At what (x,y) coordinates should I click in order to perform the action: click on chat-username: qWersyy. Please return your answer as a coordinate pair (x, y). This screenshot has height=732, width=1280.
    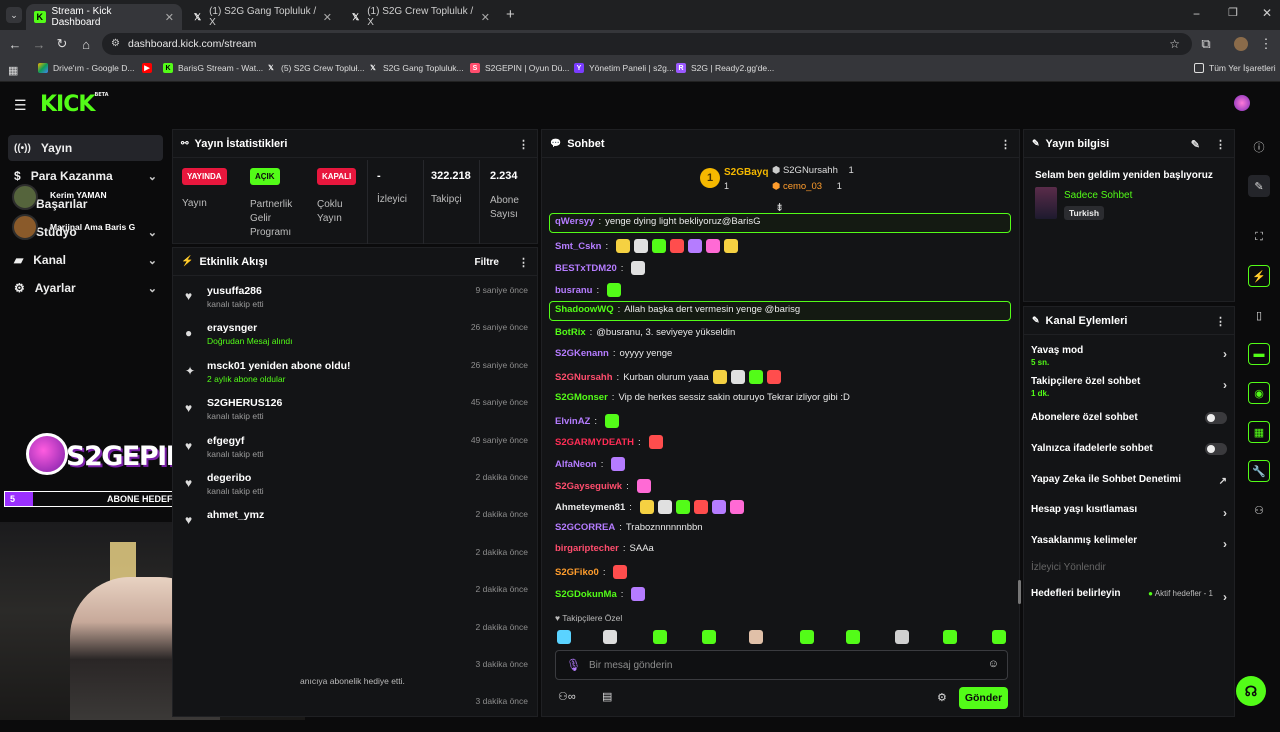
    Looking at the image, I should click on (574, 221).